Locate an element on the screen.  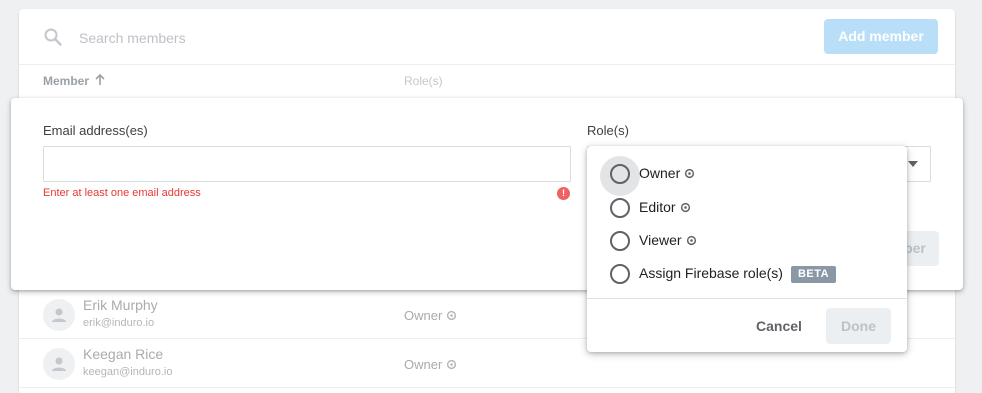
column-header-roles: Role(s) is located at coordinates (423, 81).